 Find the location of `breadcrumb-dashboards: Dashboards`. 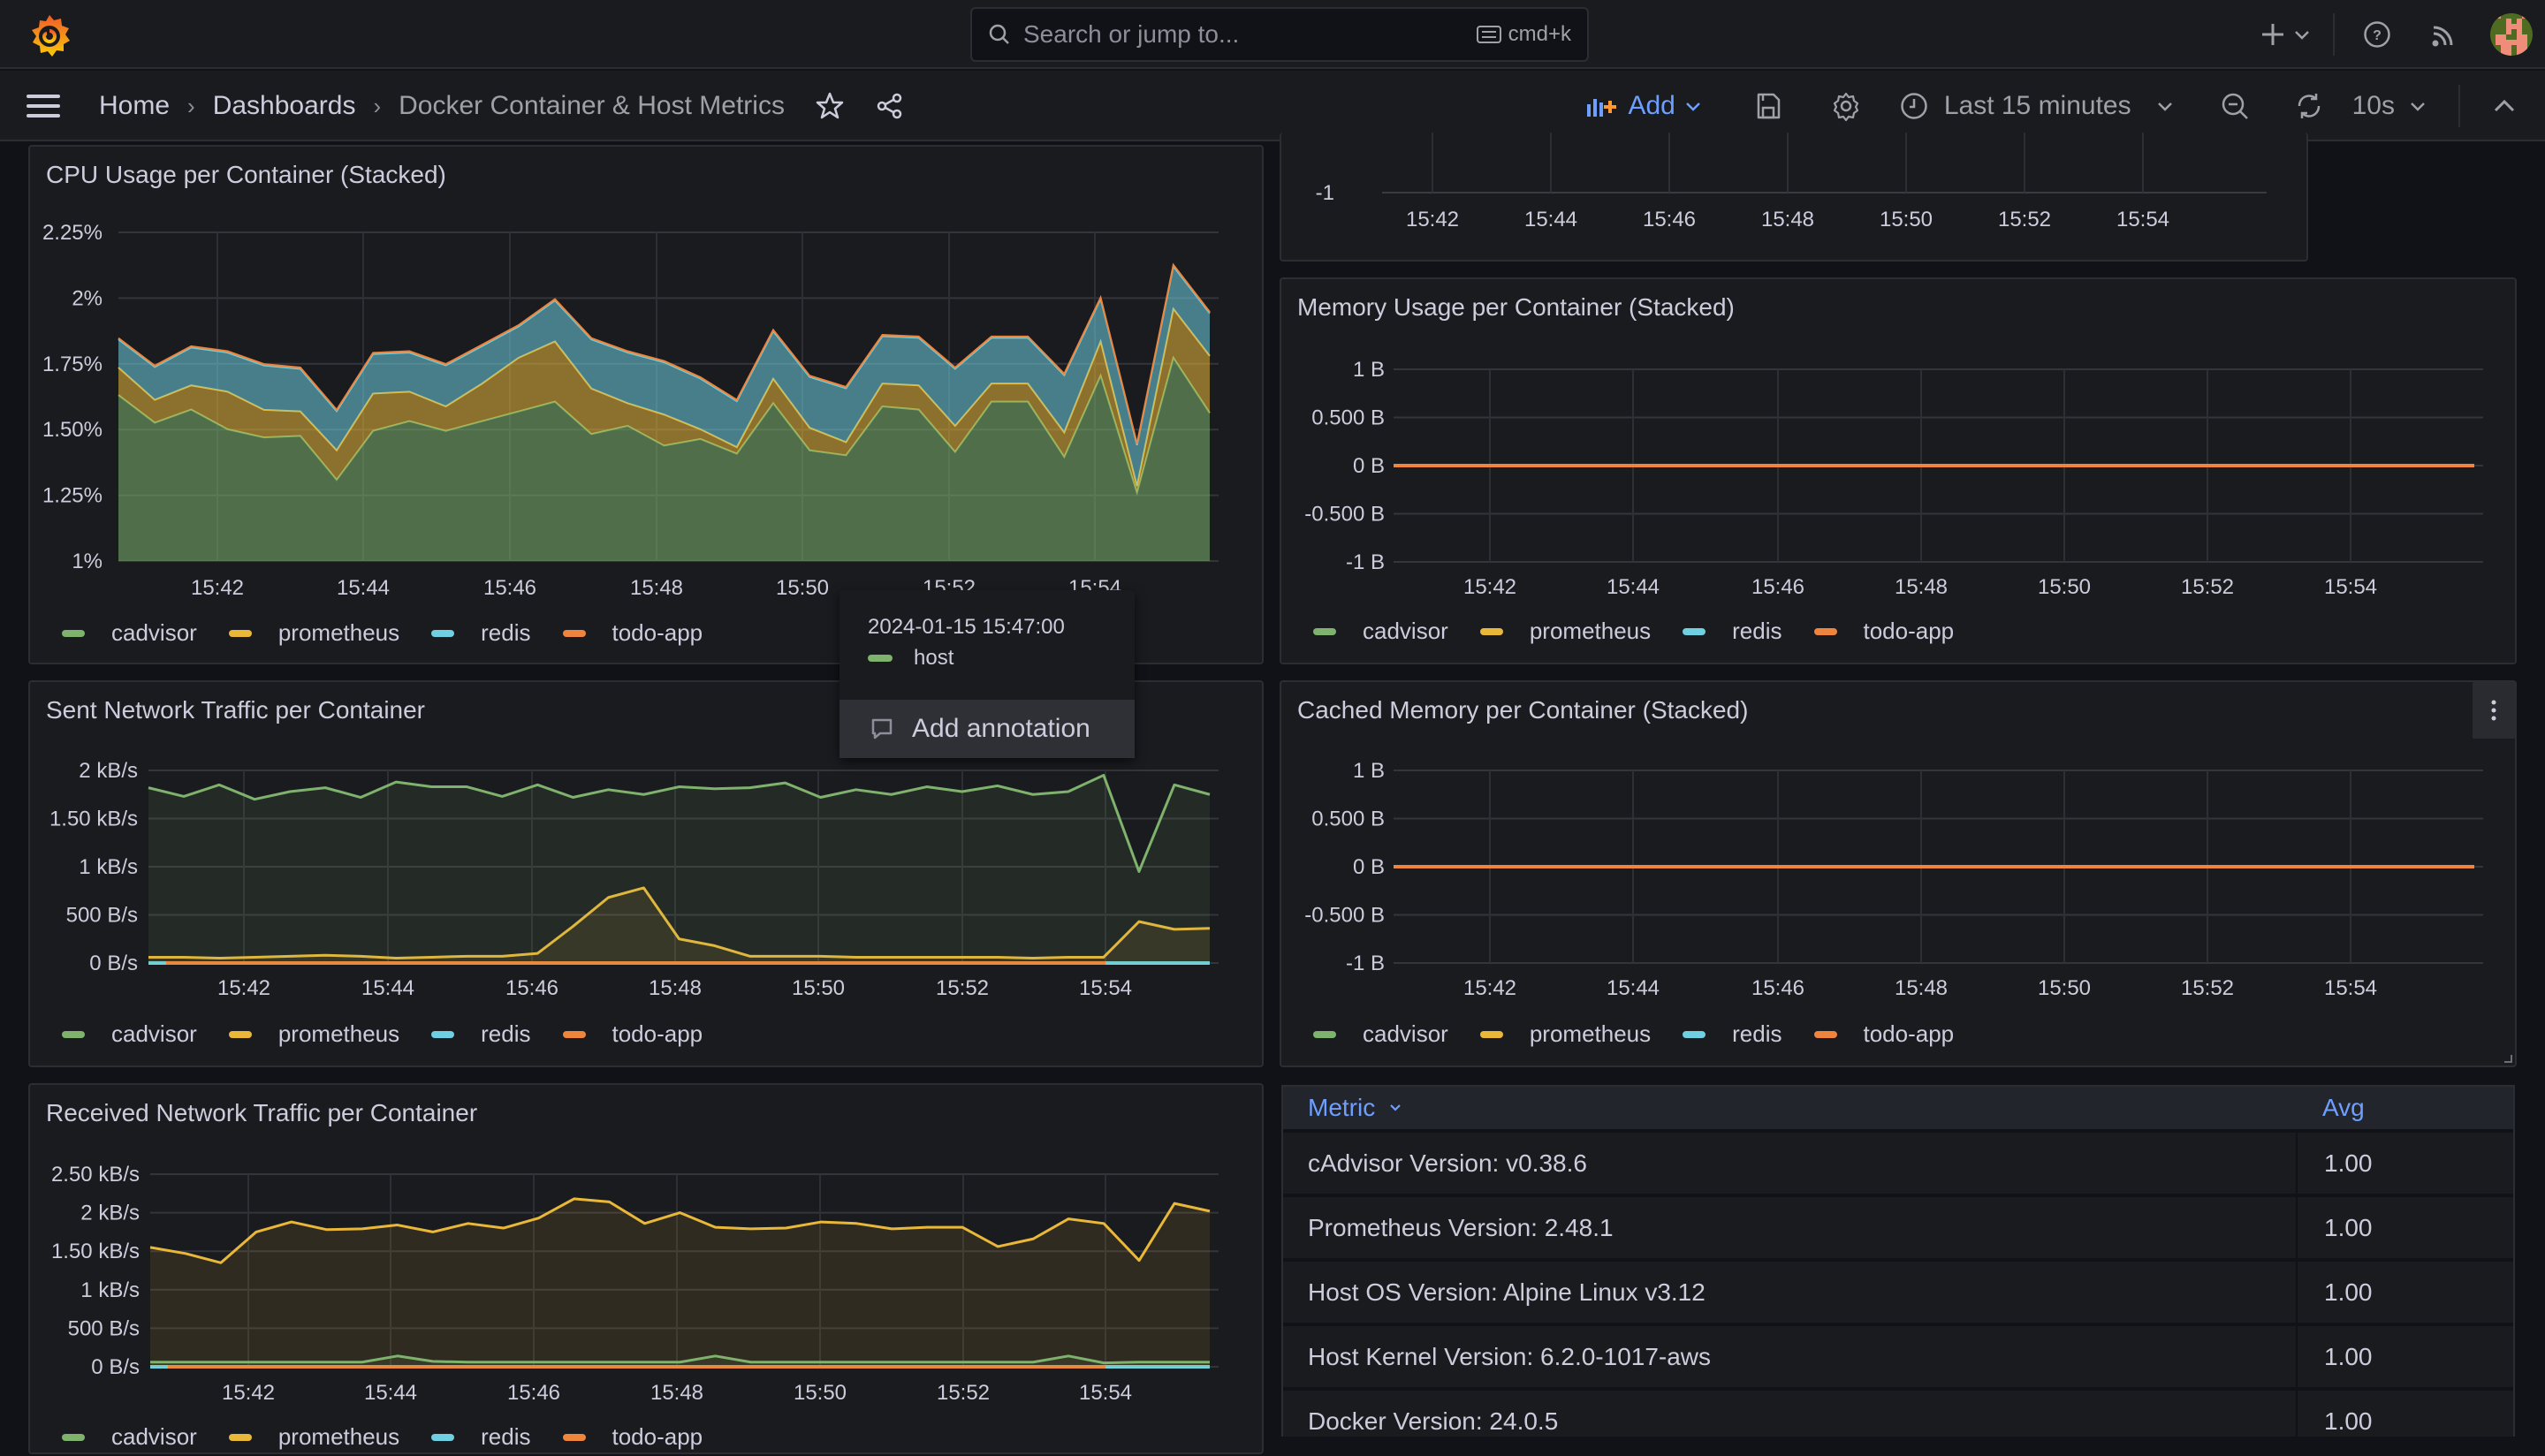

breadcrumb-dashboards: Dashboards is located at coordinates (284, 106).